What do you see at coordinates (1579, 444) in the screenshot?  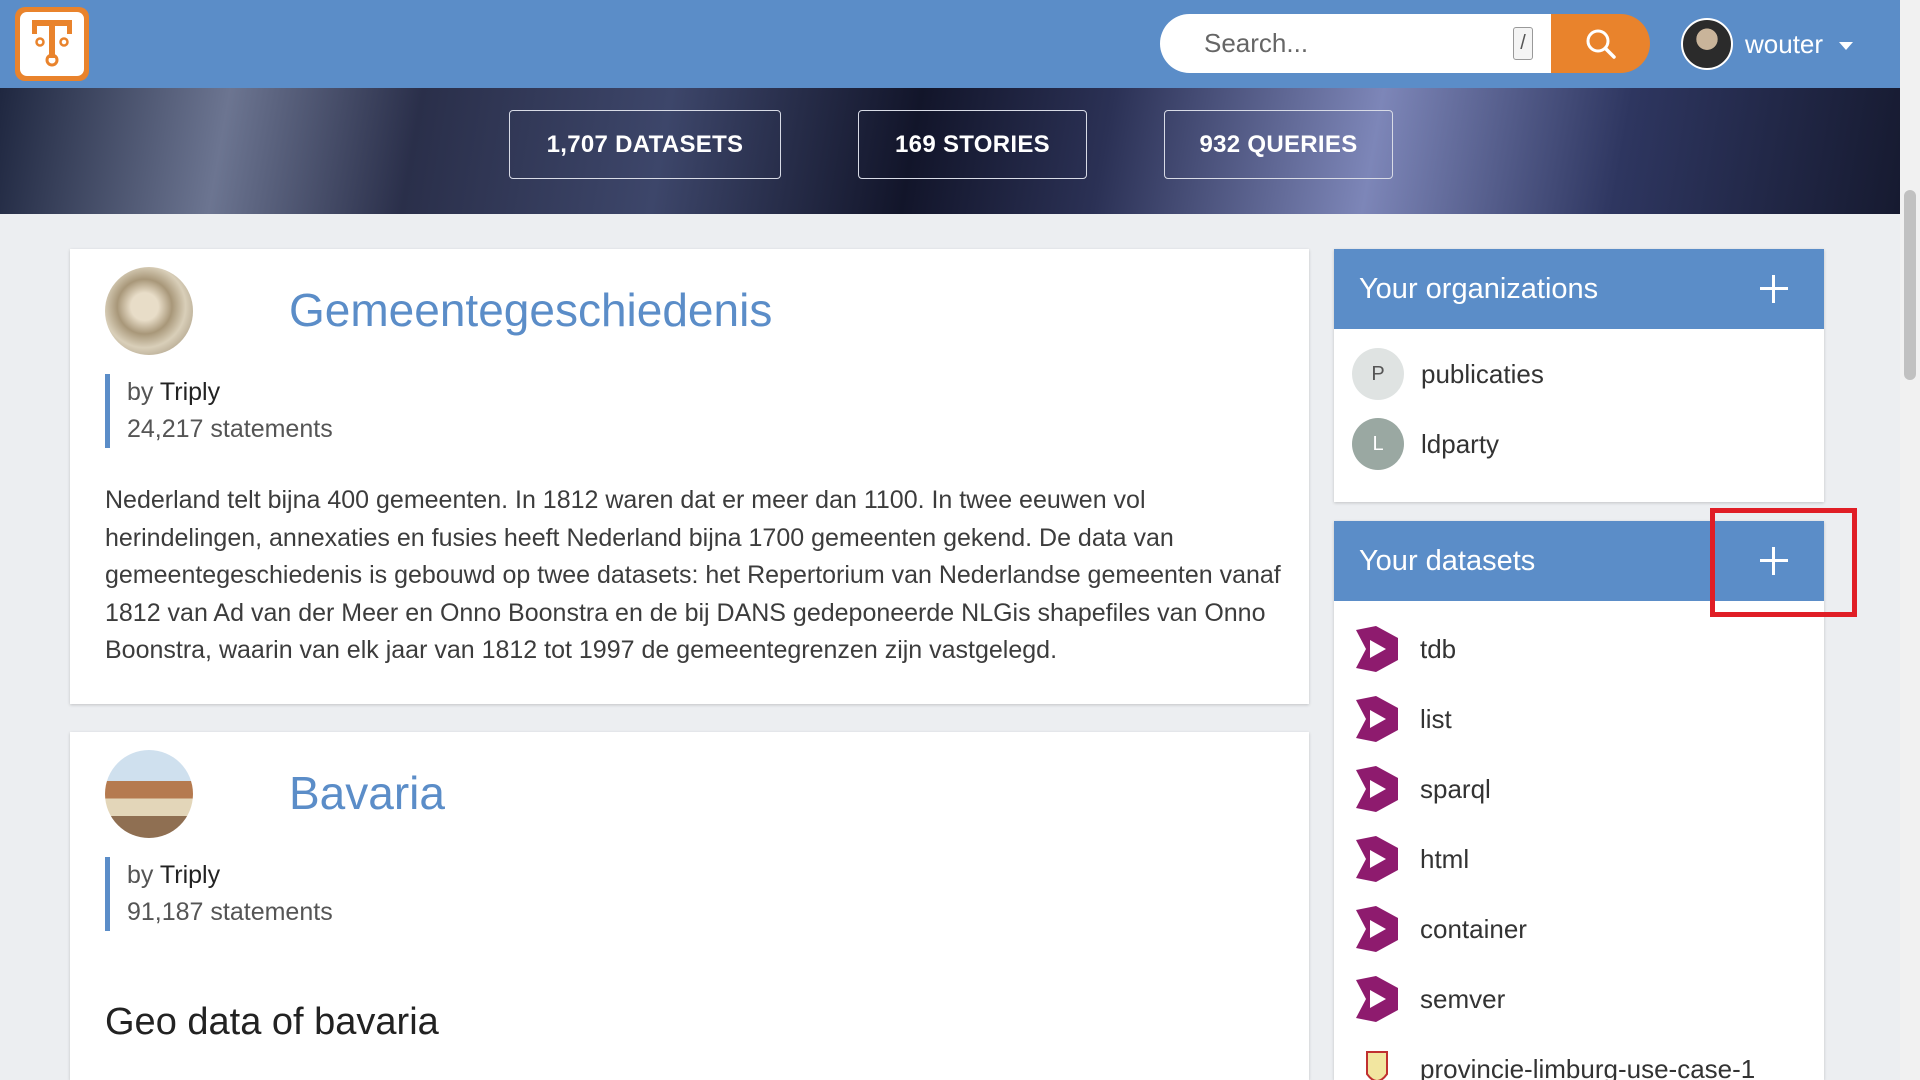 I see `organization-item: L ldparty` at bounding box center [1579, 444].